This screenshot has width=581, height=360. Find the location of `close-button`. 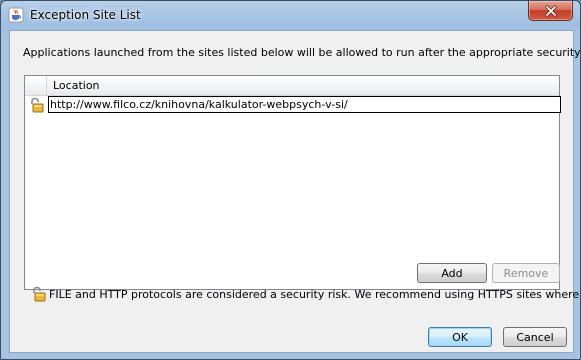

close-button is located at coordinates (550, 11).